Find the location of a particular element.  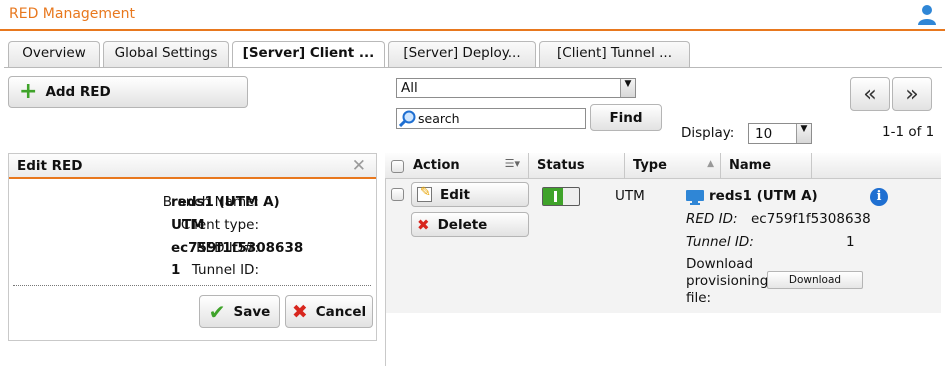

search-icon is located at coordinates (407, 120).